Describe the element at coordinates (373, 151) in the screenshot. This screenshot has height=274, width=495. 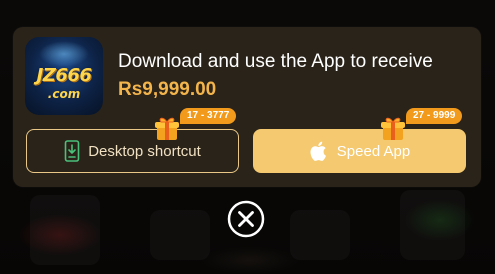
I see `speed-app-label: Speed App` at that location.